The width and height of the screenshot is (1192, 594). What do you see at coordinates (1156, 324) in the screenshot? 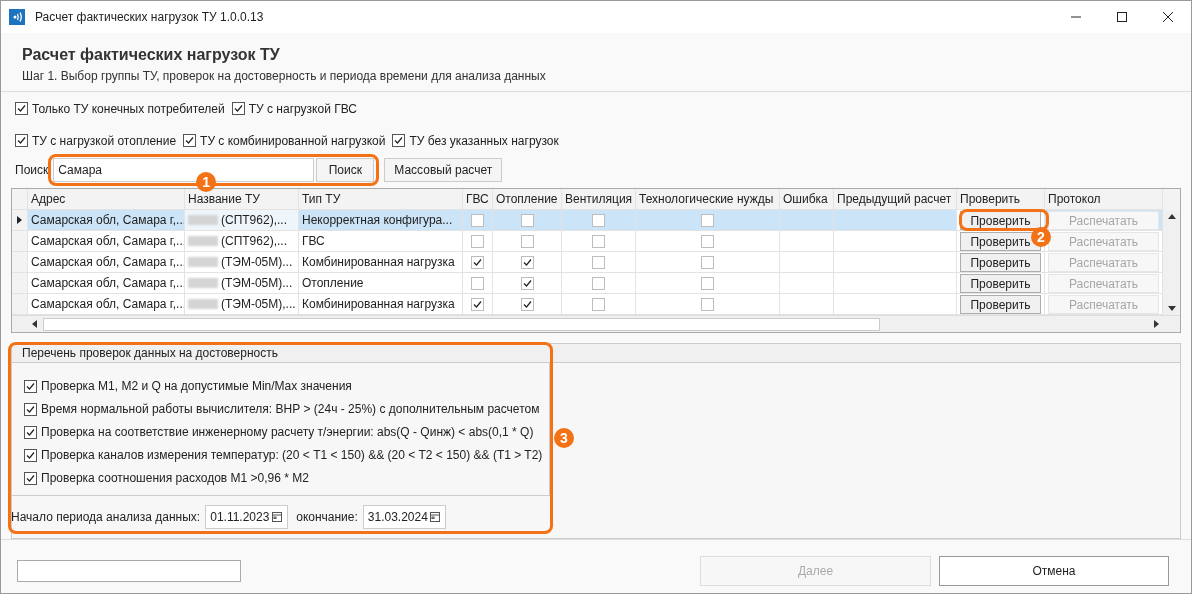
I see `scroll-right-icon` at bounding box center [1156, 324].